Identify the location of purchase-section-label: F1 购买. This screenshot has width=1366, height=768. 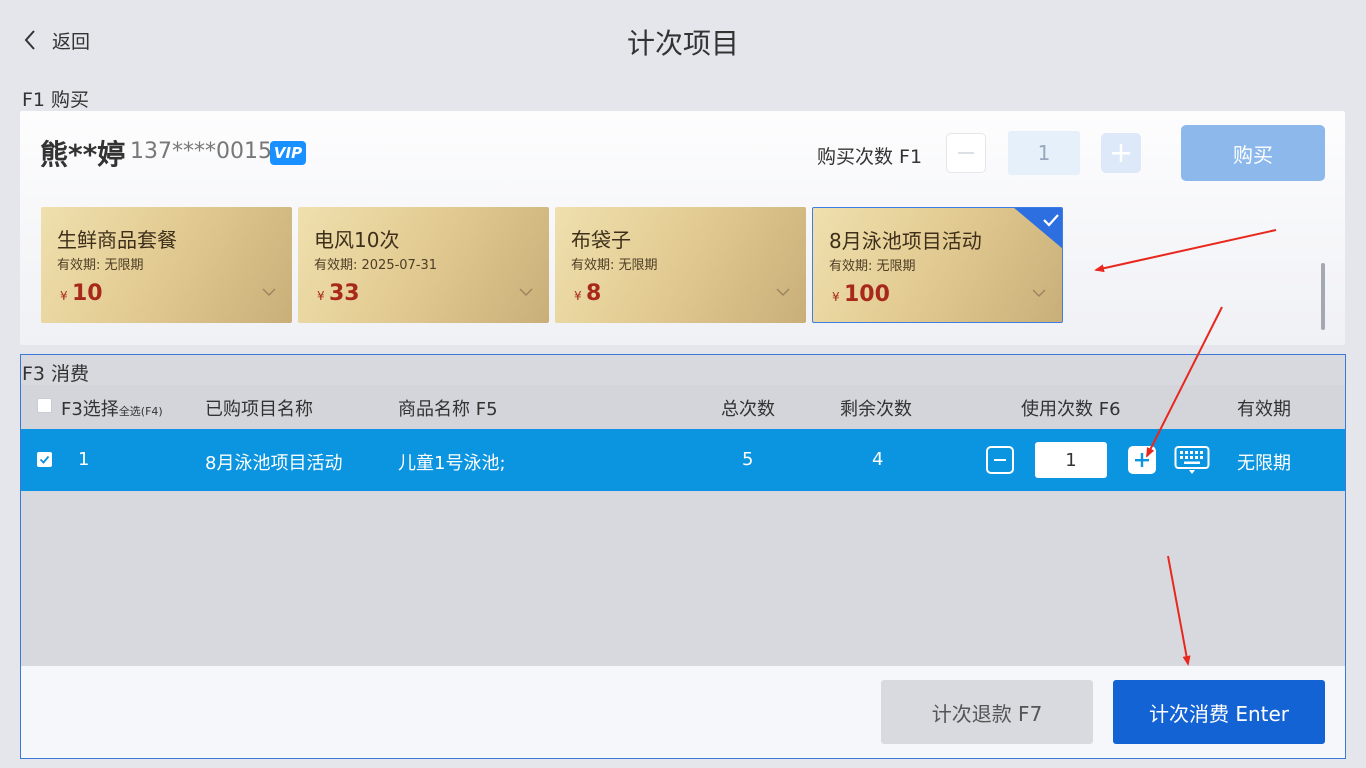
(56, 100).